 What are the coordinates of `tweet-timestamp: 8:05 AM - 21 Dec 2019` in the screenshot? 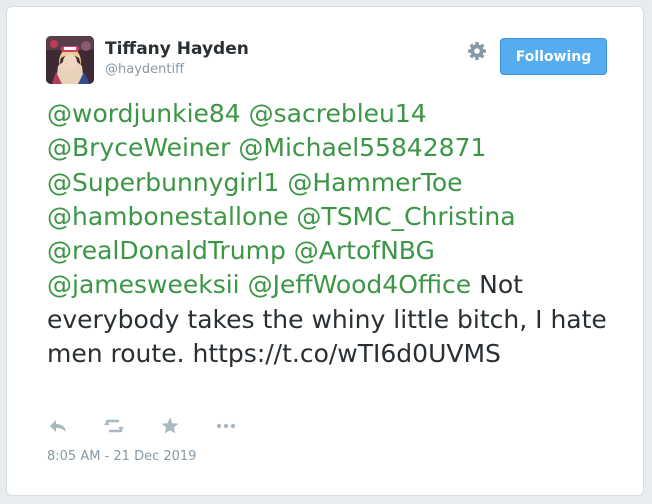 It's located at (121, 456).